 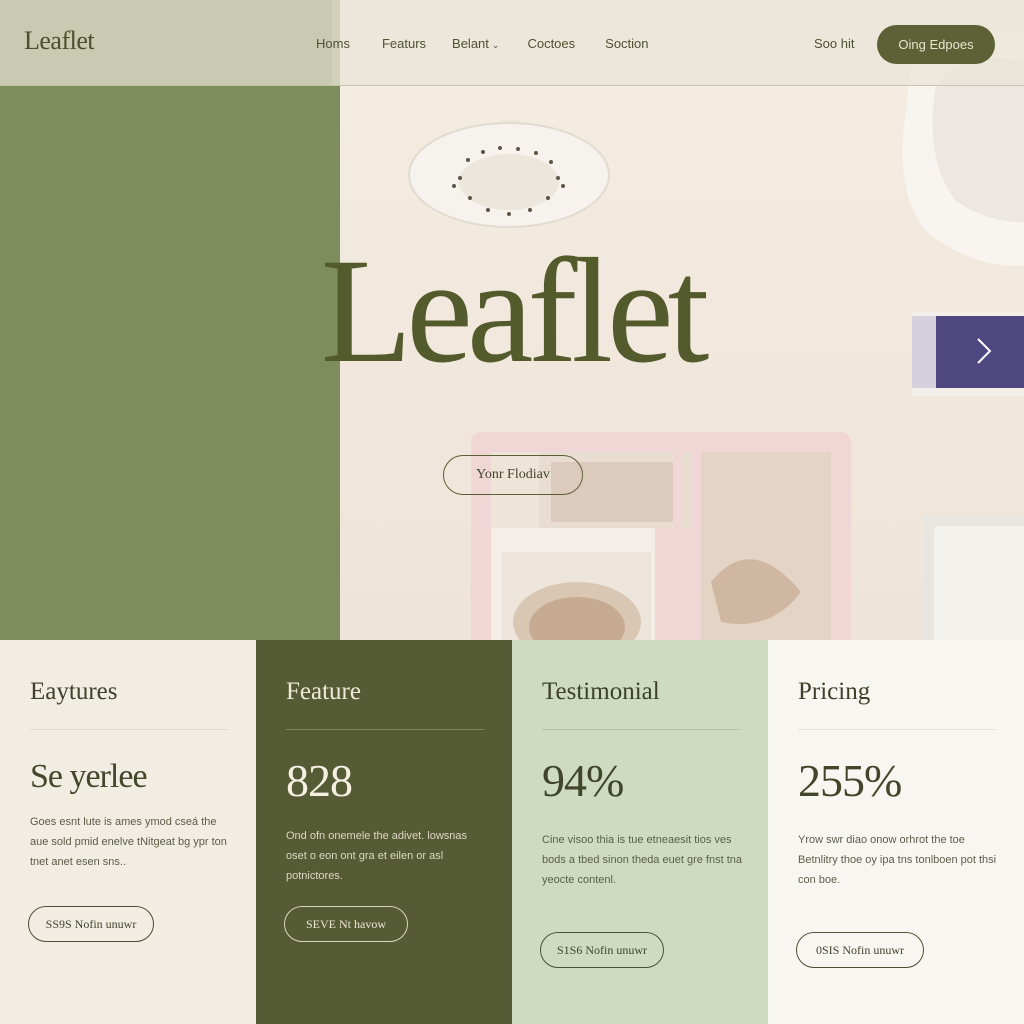 I want to click on card-action-button: S1S6 Nofin unuwr, so click(x=602, y=950).